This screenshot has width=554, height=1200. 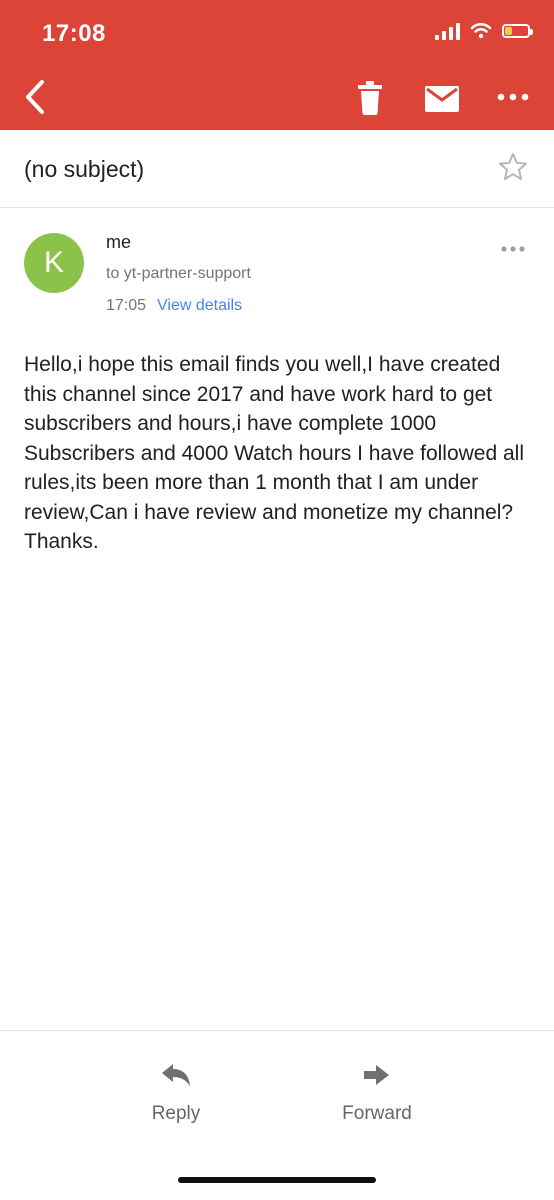 I want to click on reply-button: Reply, so click(x=176, y=1098).